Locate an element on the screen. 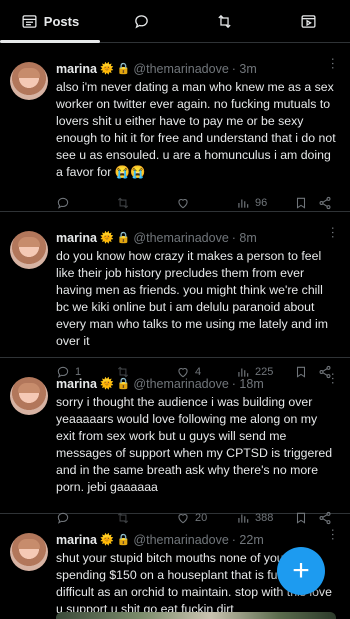 This screenshot has height=619, width=350. views-button: 96 is located at coordinates (265, 203).